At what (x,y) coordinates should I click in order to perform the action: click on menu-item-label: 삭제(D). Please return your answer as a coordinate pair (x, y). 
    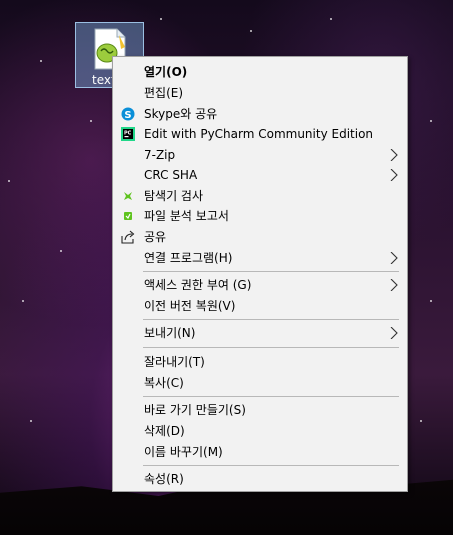
    Looking at the image, I should click on (164, 431).